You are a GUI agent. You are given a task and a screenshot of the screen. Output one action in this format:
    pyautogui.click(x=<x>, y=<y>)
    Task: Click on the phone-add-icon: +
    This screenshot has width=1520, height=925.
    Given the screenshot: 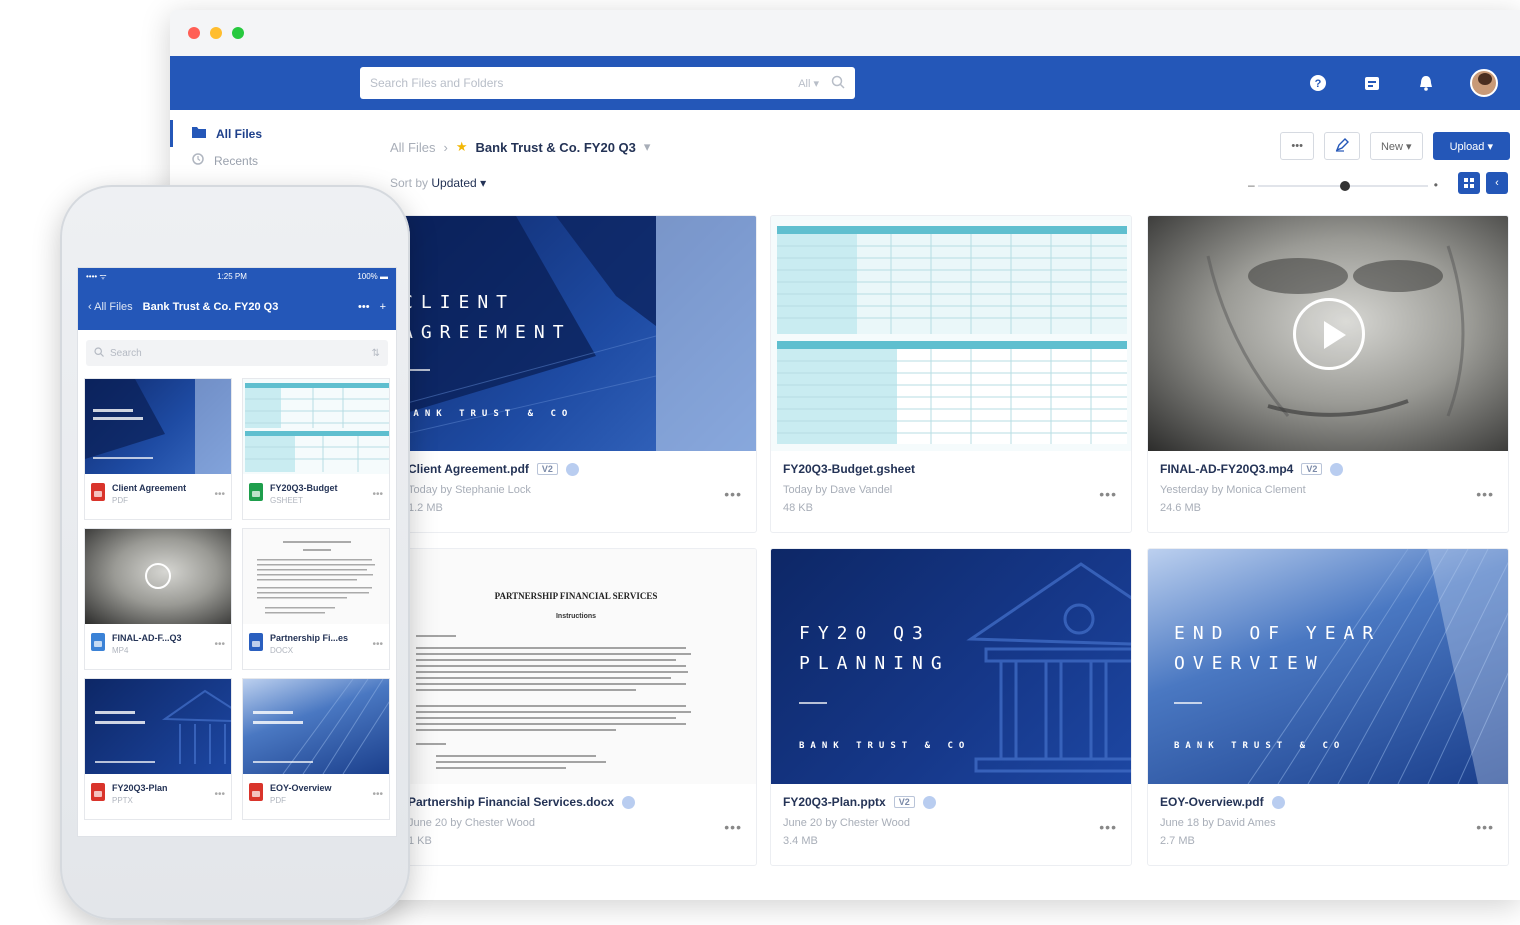 What is the action you would take?
    pyautogui.click(x=383, y=307)
    